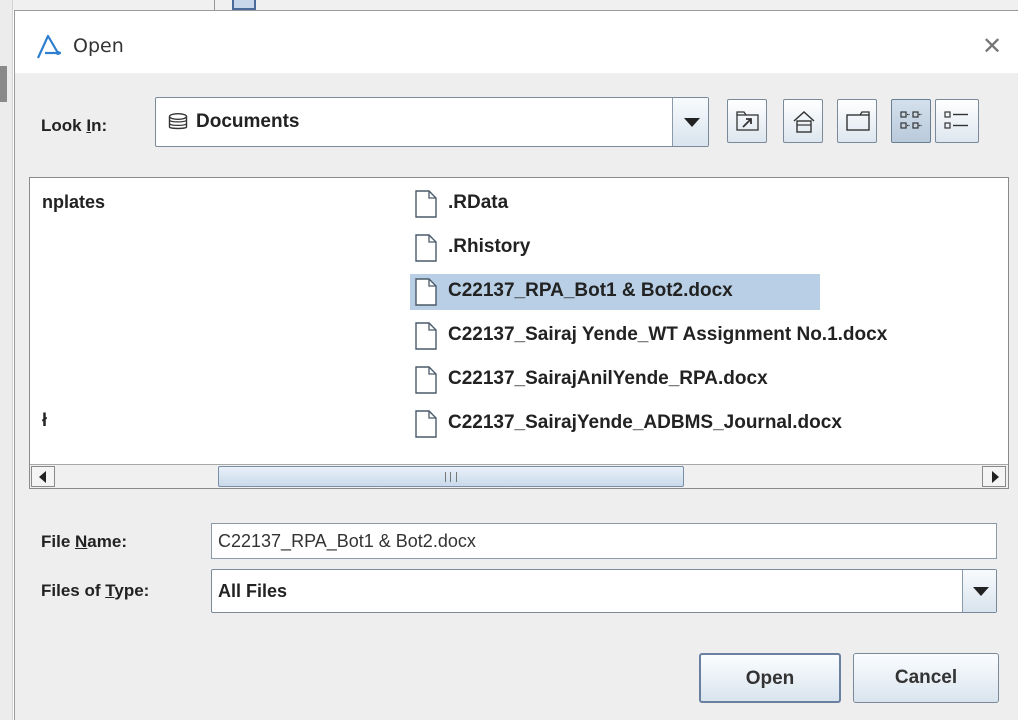  I want to click on app-logo-icon, so click(48, 46).